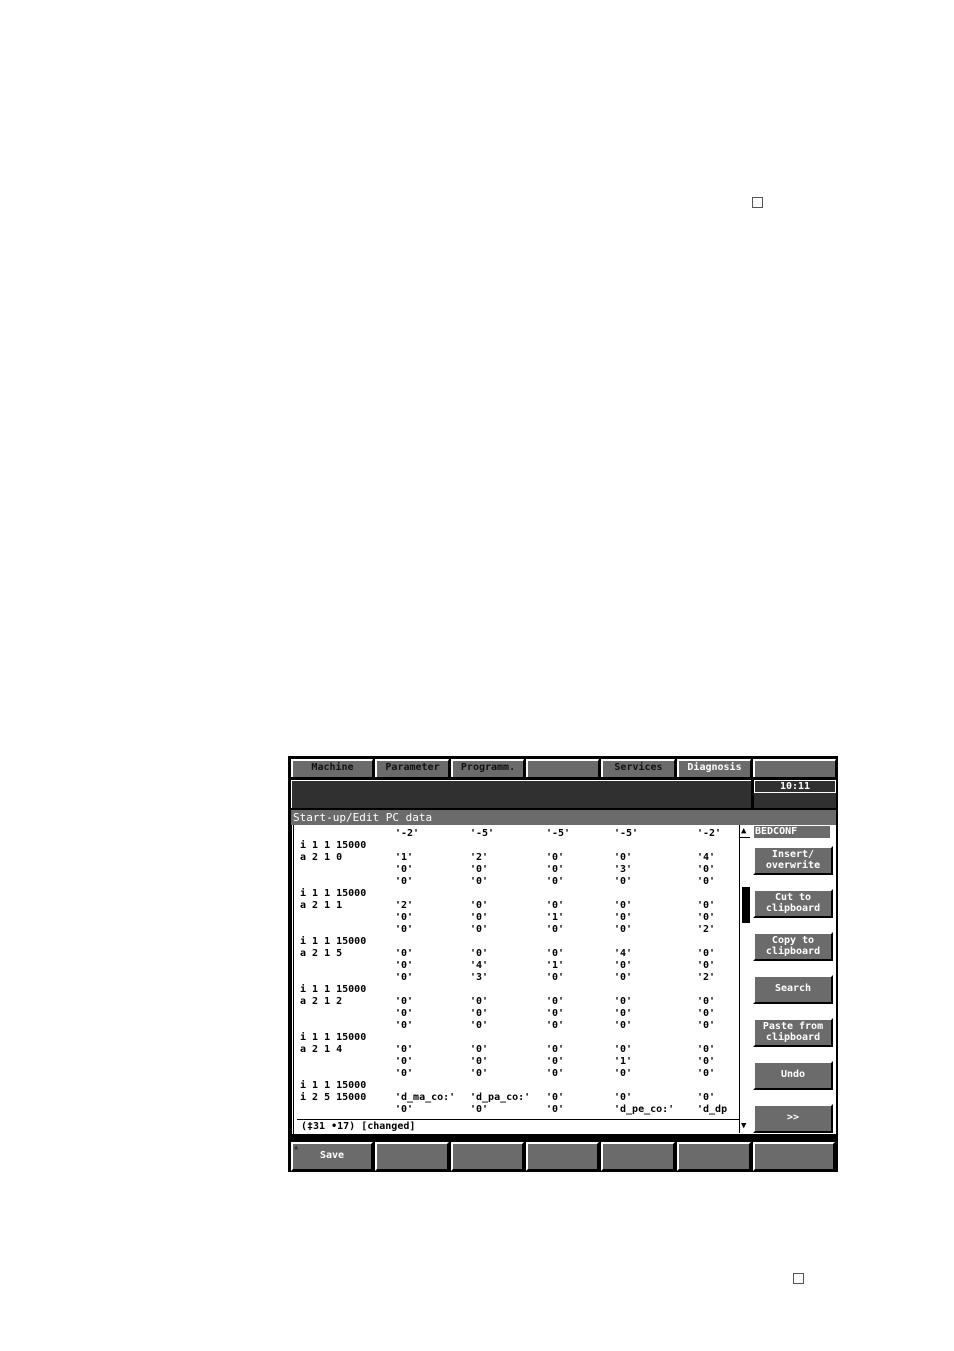 Image resolution: width=954 pixels, height=1351 pixels. What do you see at coordinates (487, 768) in the screenshot?
I see `tab-programm: Programm.` at bounding box center [487, 768].